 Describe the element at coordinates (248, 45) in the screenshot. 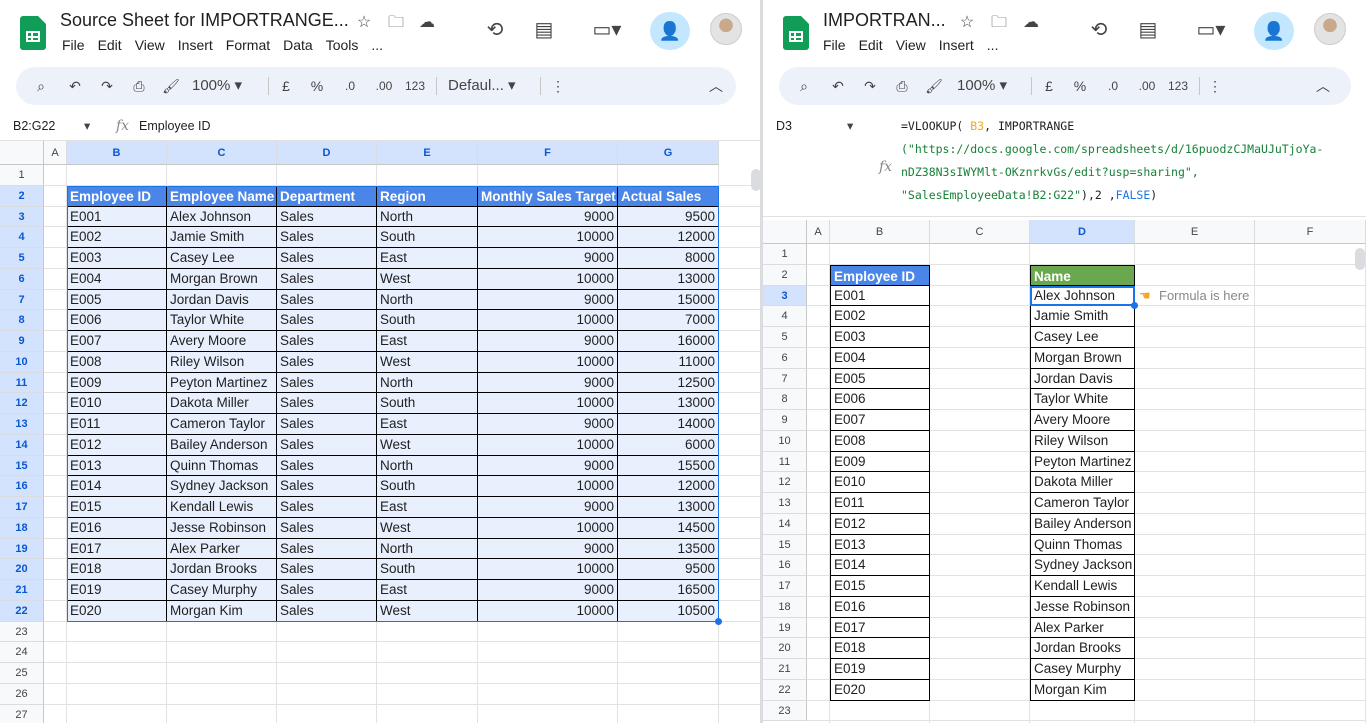

I see `menu-format: Format` at that location.